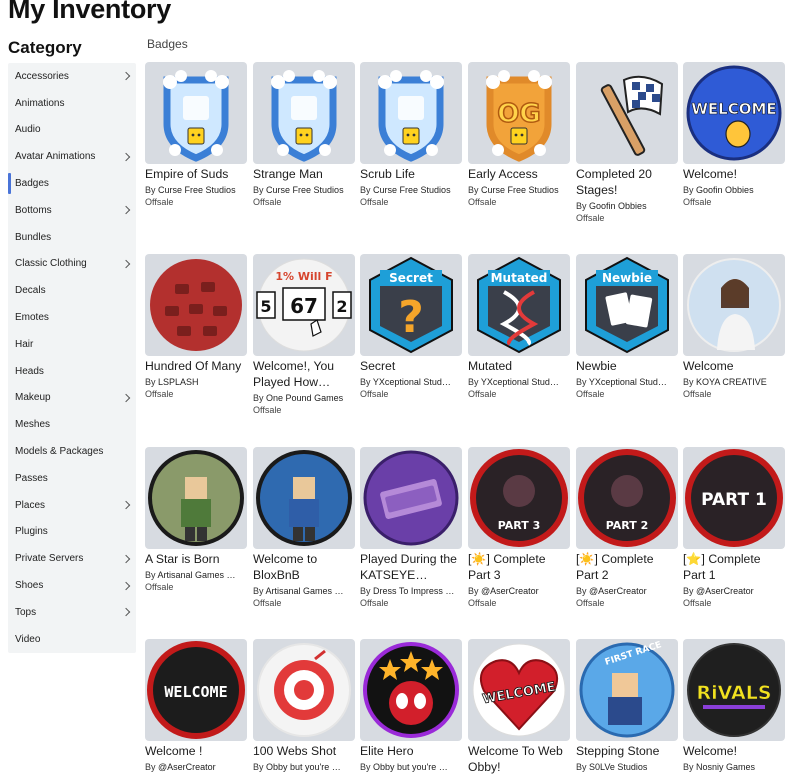 This screenshot has height=775, width=800. Describe the element at coordinates (72, 532) in the screenshot. I see `sidebar-item-plugins: Plugins` at that location.